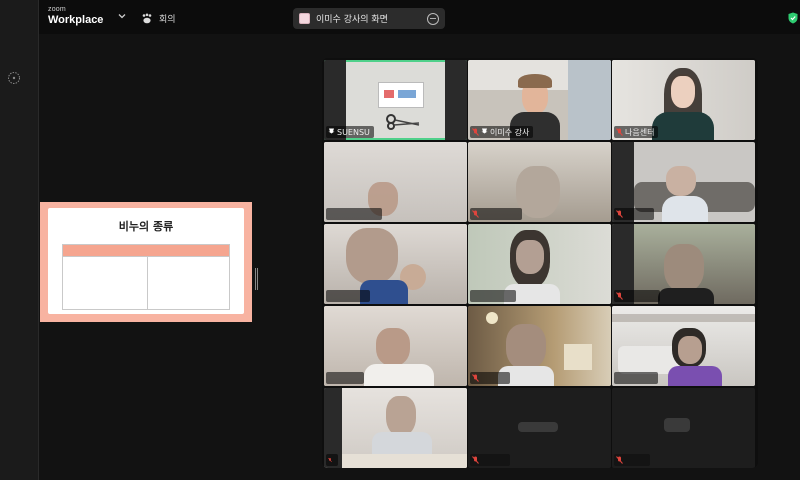 This screenshot has height=480, width=800. What do you see at coordinates (304, 18) in the screenshot?
I see `screen-share-icon` at bounding box center [304, 18].